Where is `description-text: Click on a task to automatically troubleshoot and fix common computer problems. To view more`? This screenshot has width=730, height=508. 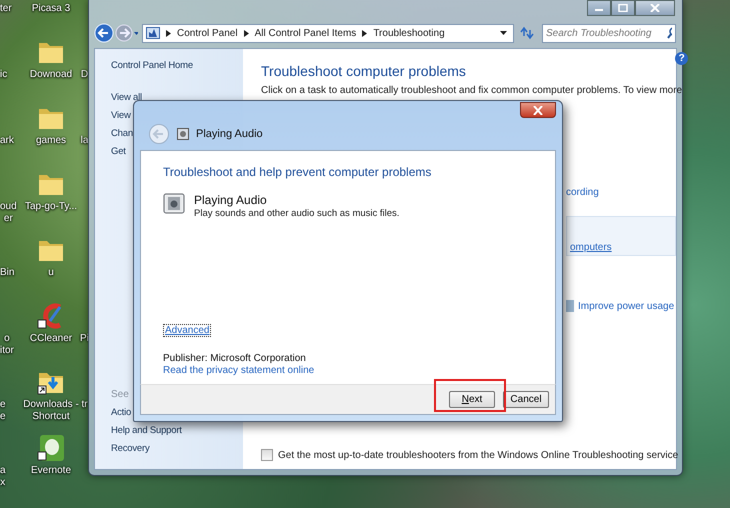 description-text: Click on a task to automatically troubleshoot and fix common computer problems. To view more is located at coordinates (471, 90).